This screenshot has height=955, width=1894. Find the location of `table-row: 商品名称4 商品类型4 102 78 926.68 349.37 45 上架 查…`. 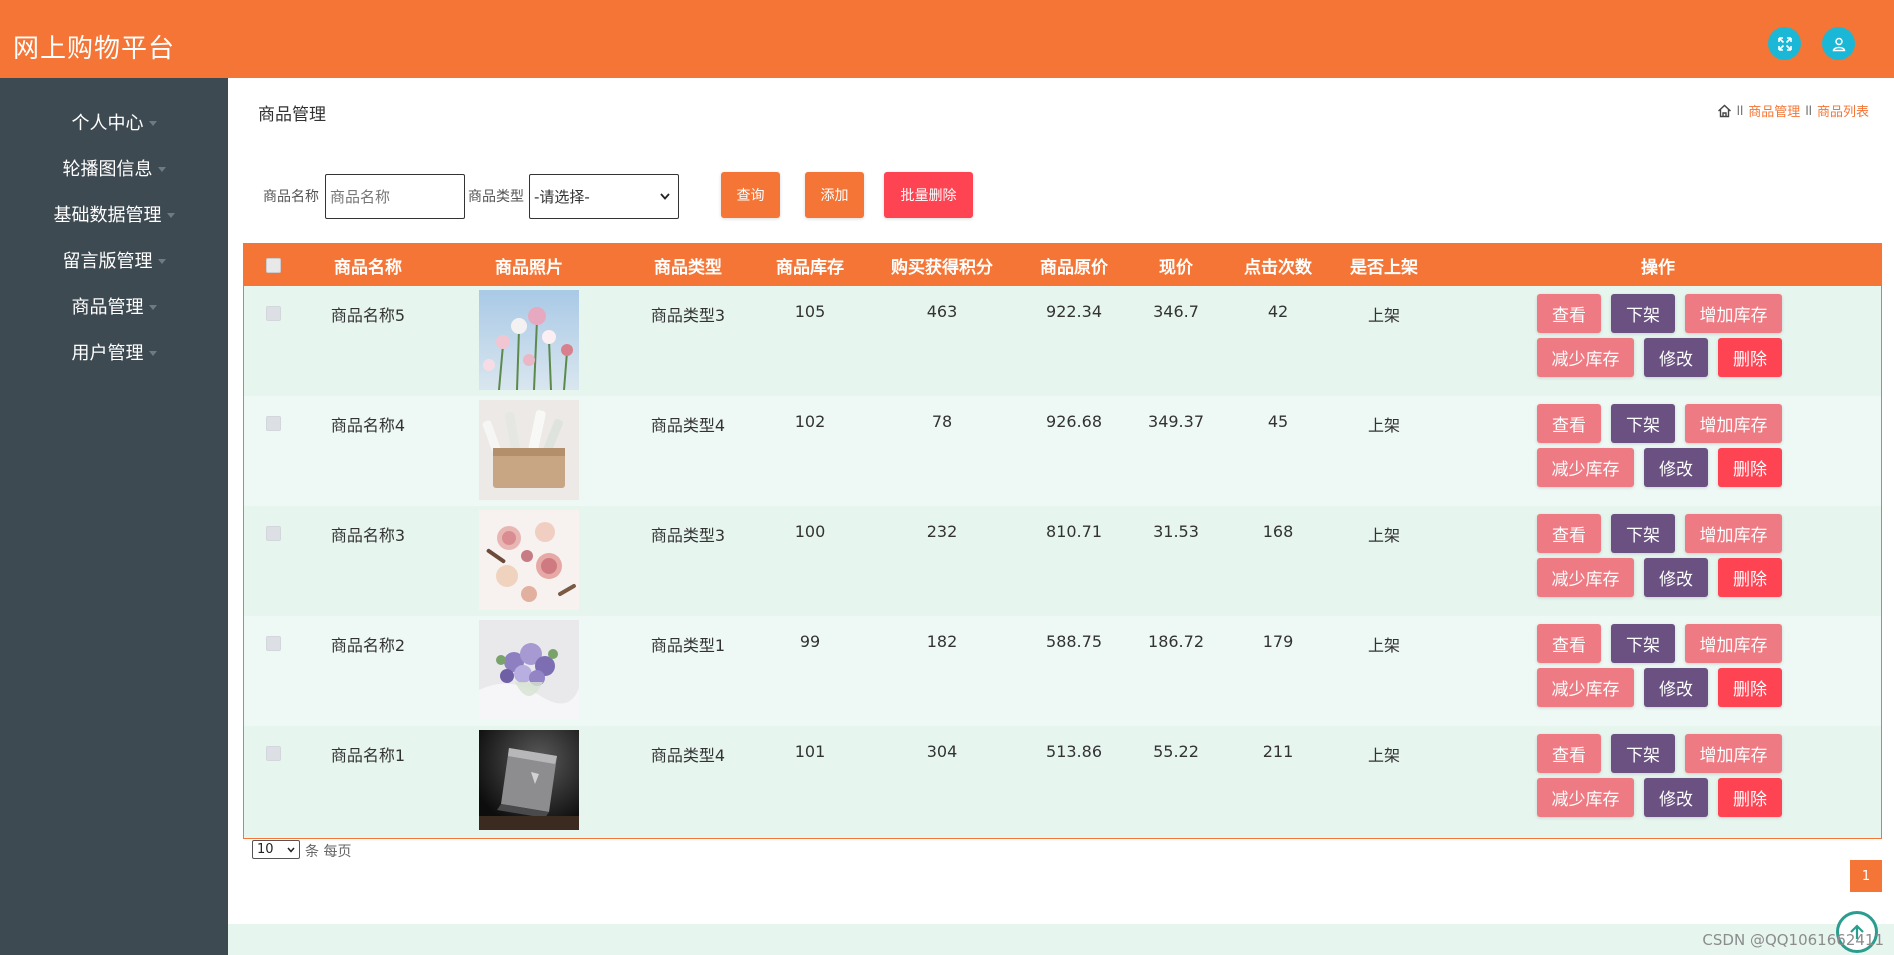

table-row: 商品名称4 商品类型4 102 78 926.68 349.37 45 上架 查… is located at coordinates (1062, 451).